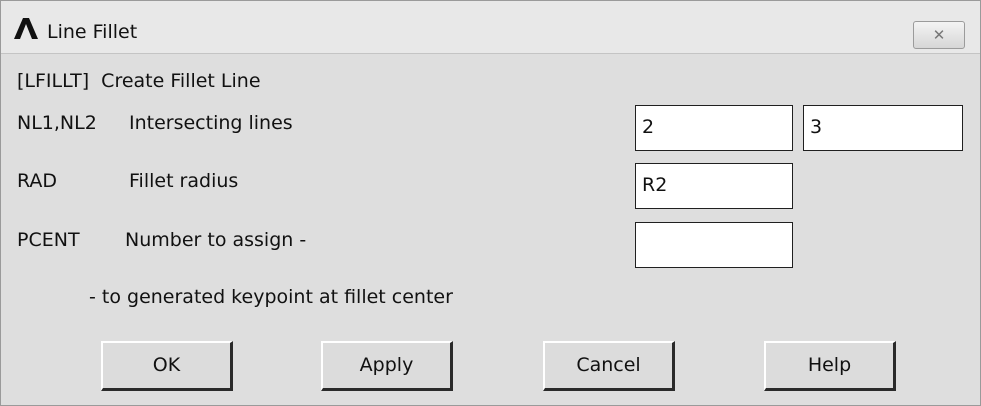  What do you see at coordinates (48, 240) in the screenshot?
I see `pcent-key-label: PCENT` at bounding box center [48, 240].